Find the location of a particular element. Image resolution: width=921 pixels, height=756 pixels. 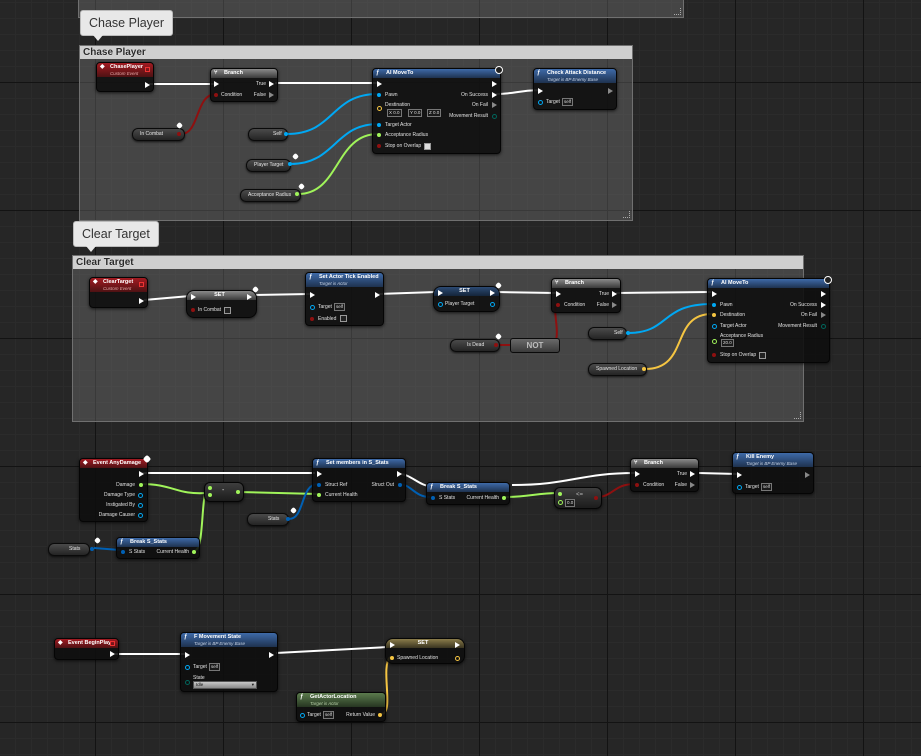

var-stats-2: Stats is located at coordinates (268, 519).